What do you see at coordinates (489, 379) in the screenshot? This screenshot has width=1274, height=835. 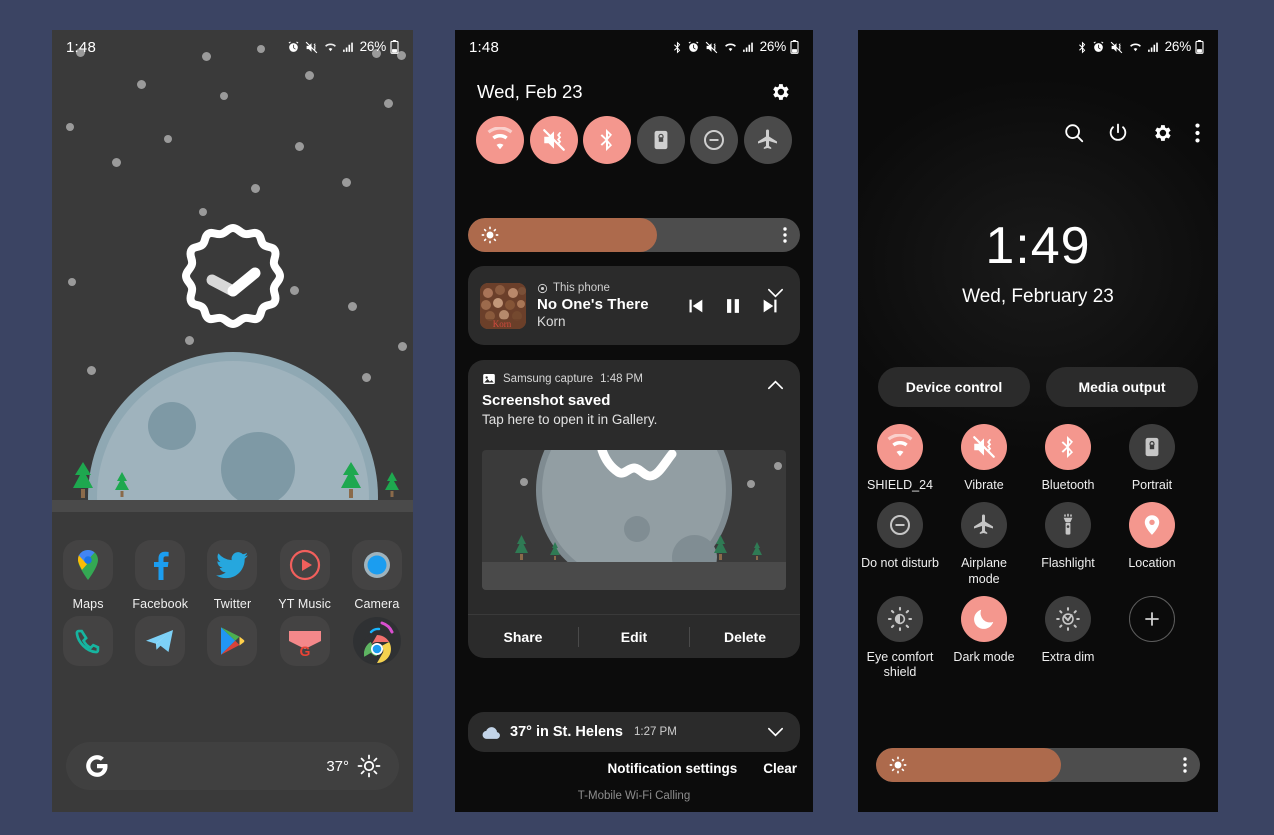 I see `image-icon` at bounding box center [489, 379].